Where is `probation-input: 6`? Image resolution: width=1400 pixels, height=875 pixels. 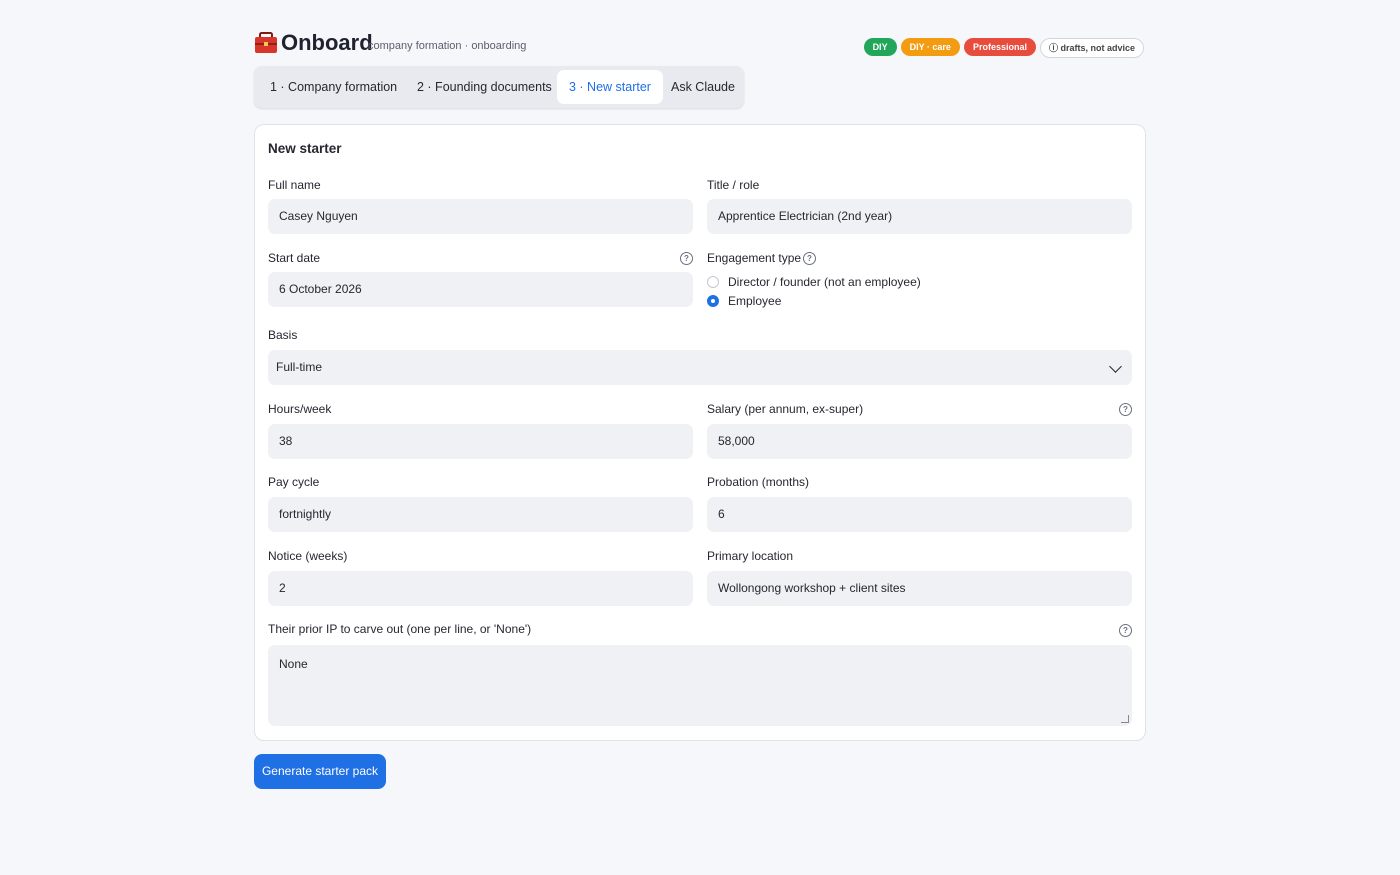 probation-input: 6 is located at coordinates (919, 514).